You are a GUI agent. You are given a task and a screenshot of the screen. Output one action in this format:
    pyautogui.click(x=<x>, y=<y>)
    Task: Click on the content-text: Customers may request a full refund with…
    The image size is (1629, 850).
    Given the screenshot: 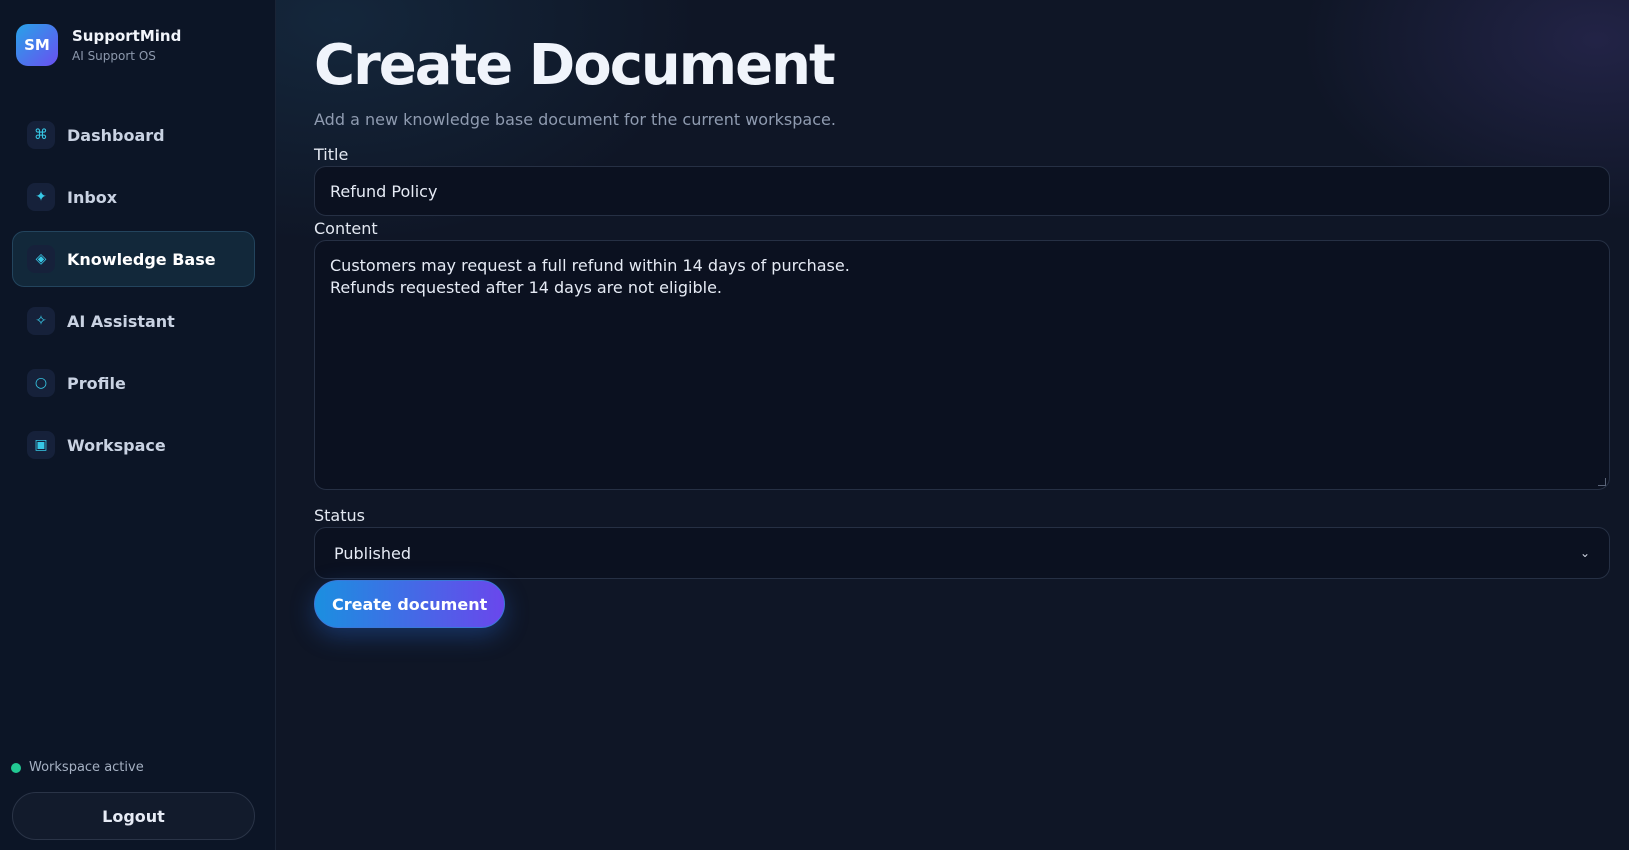 What is the action you would take?
    pyautogui.click(x=590, y=276)
    